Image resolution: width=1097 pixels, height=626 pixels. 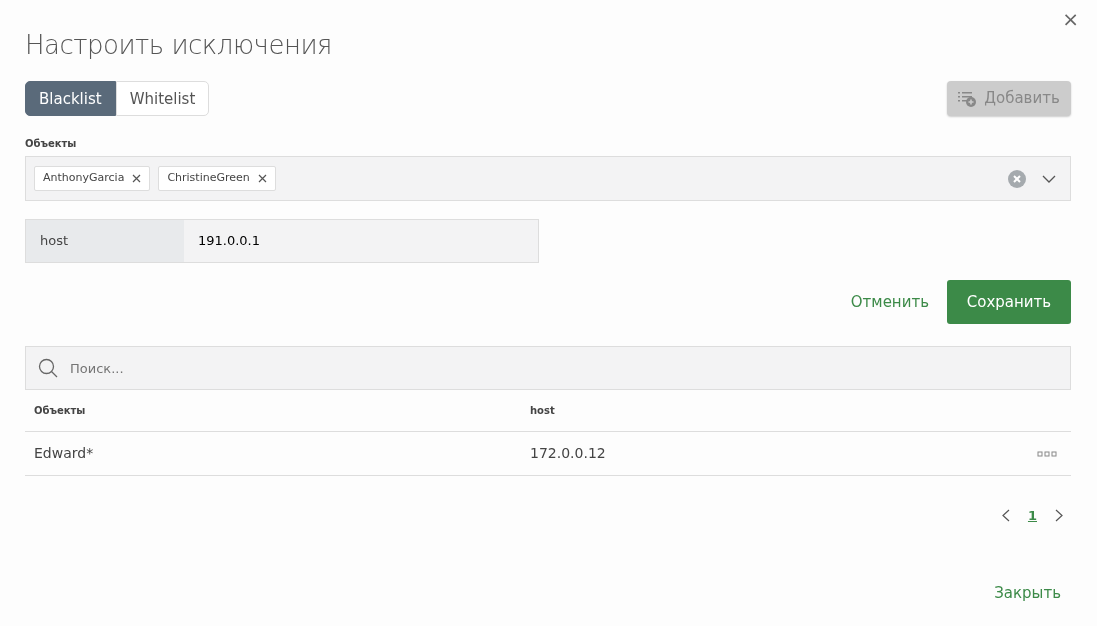 I want to click on table-cell: Edward*, so click(x=64, y=453).